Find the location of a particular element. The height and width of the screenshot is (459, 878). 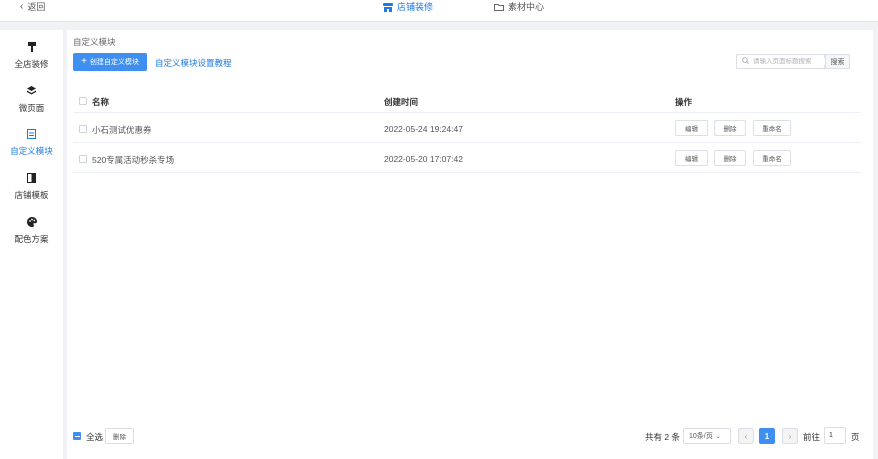

tab-material-center: 素材中心 is located at coordinates (519, 7).